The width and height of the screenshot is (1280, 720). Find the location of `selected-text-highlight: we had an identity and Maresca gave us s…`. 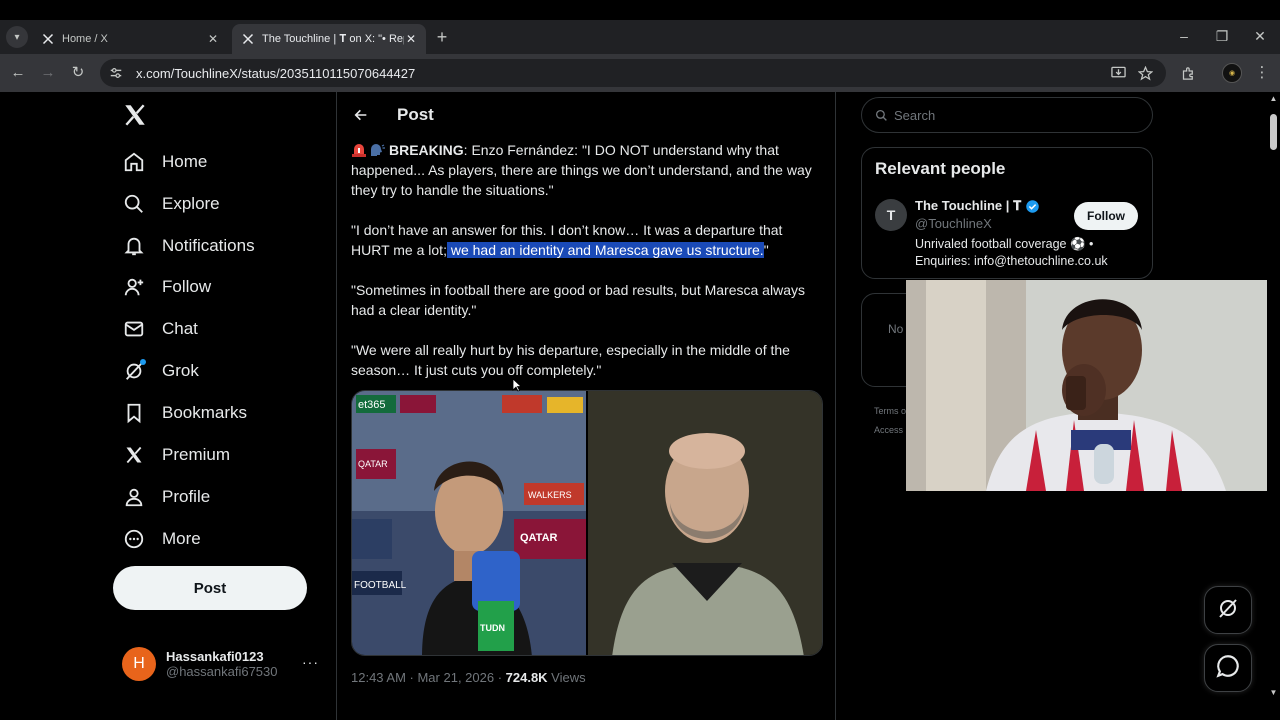

selected-text-highlight: we had an identity and Maresca gave us s… is located at coordinates (605, 250).